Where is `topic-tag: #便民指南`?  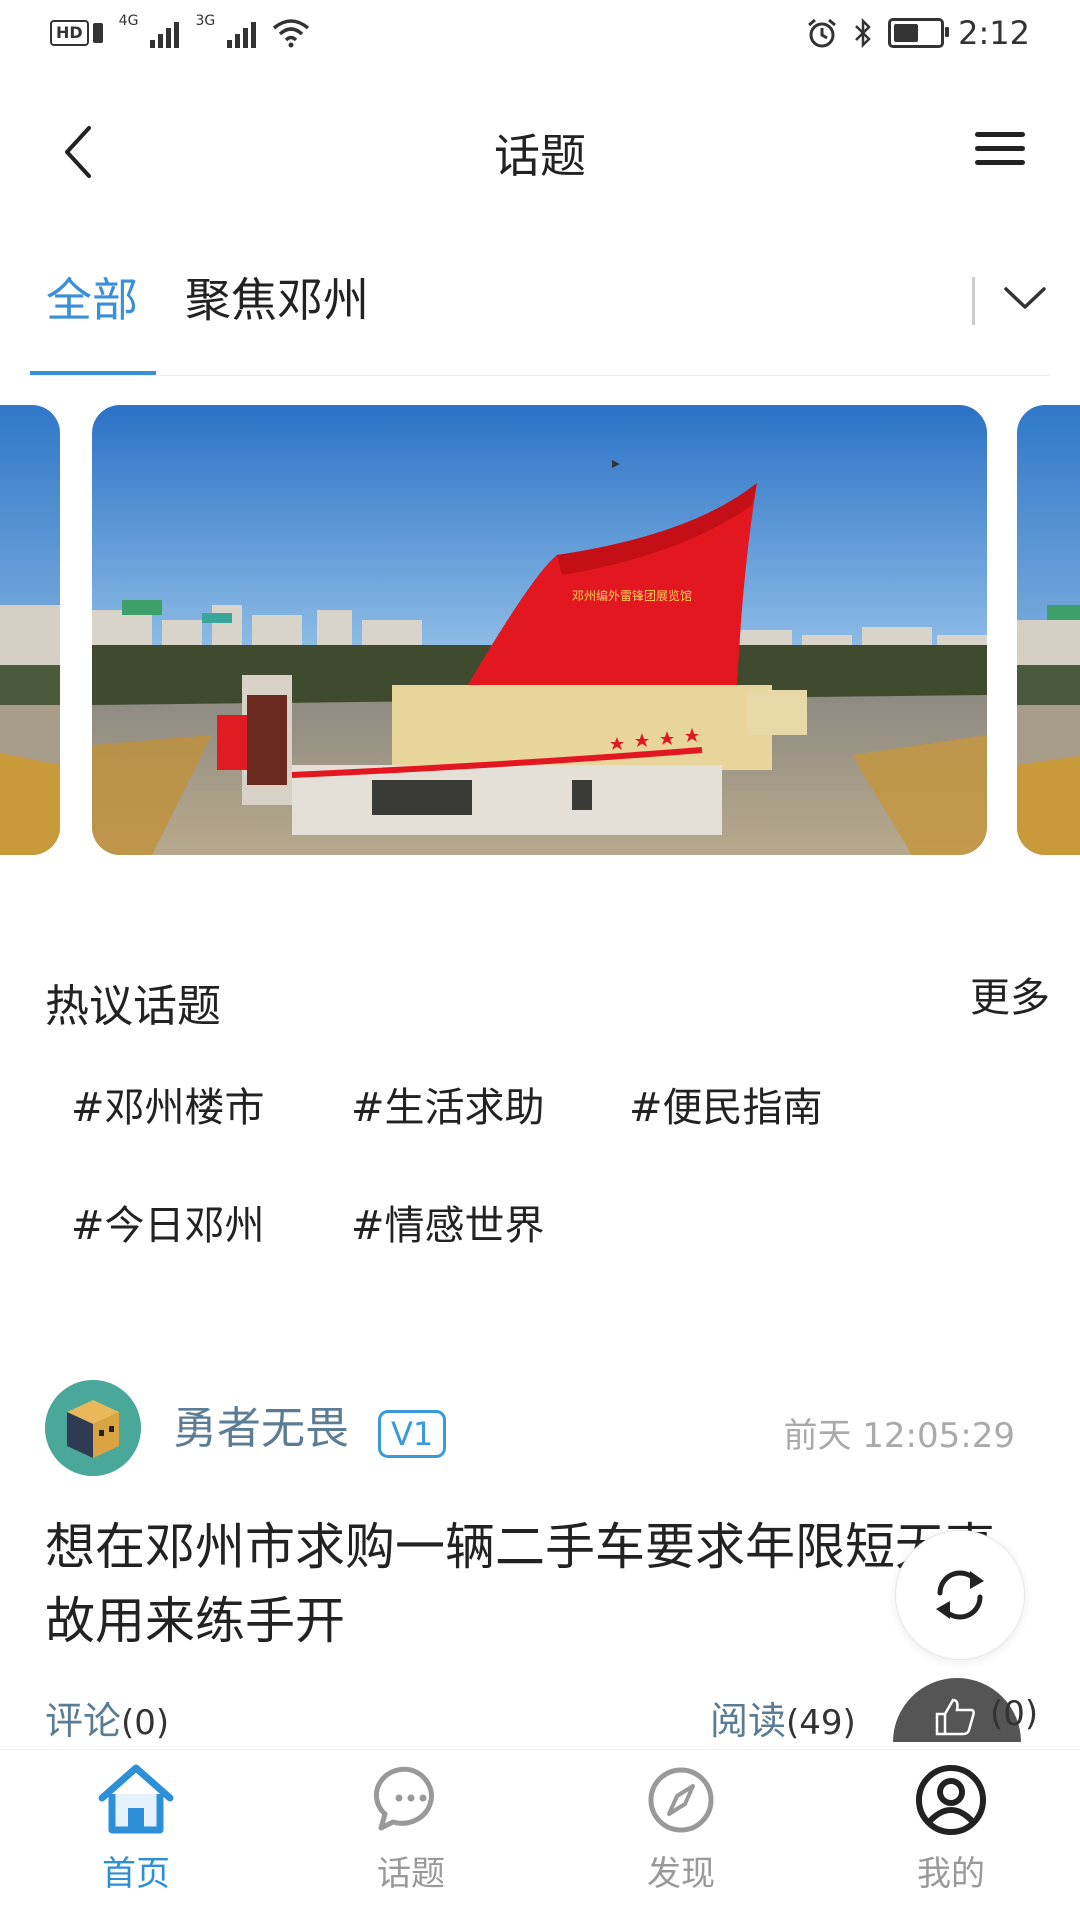
topic-tag: #便民指南 is located at coordinates (726, 1108).